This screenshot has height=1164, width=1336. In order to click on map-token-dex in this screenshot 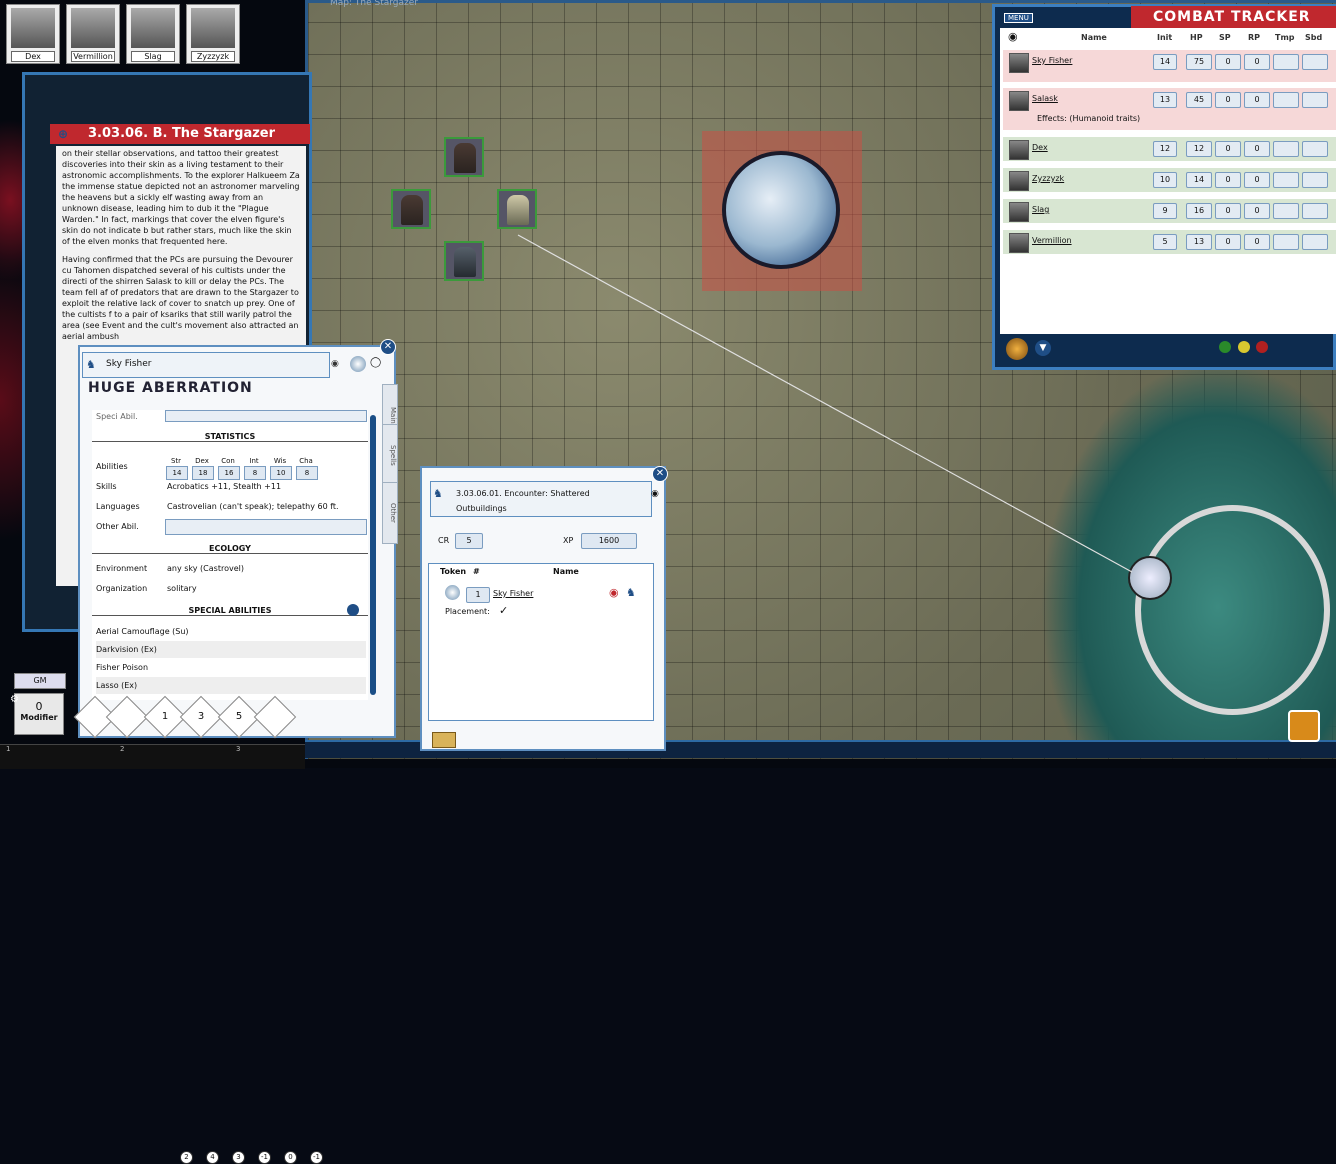, I will do `click(411, 209)`.